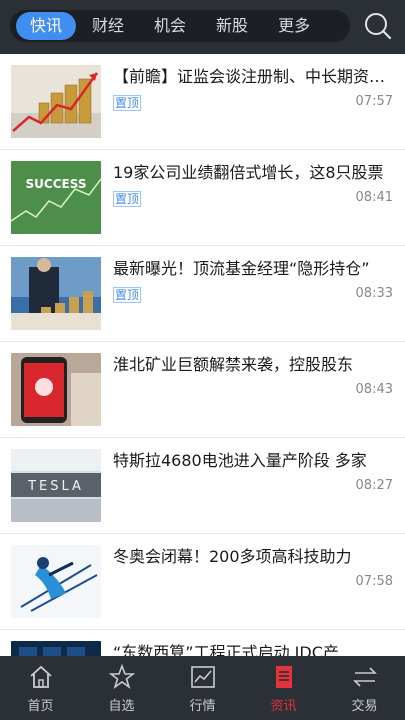 Image resolution: width=405 pixels, height=720 pixels. I want to click on news-item: “东数西算”工程正式启动 IDC产, so click(202, 643).